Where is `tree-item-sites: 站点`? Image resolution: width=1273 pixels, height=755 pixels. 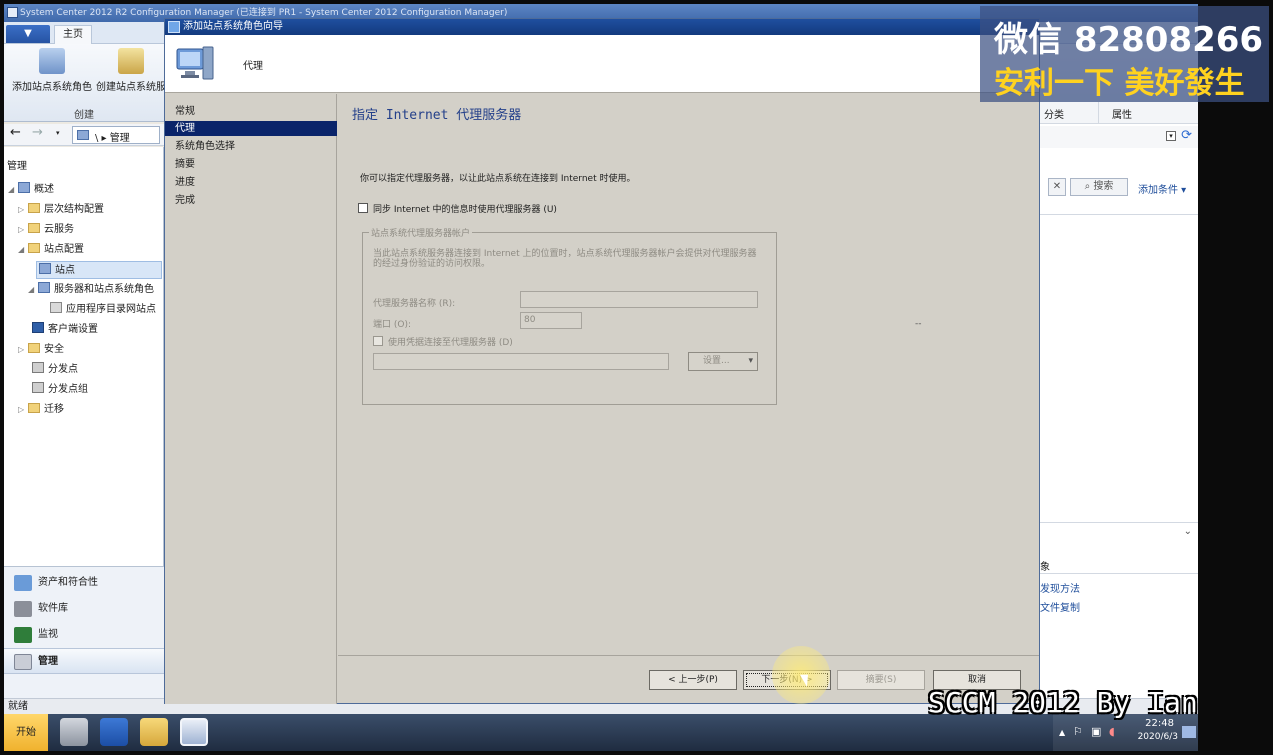
tree-item-sites: 站点 is located at coordinates (99, 270).